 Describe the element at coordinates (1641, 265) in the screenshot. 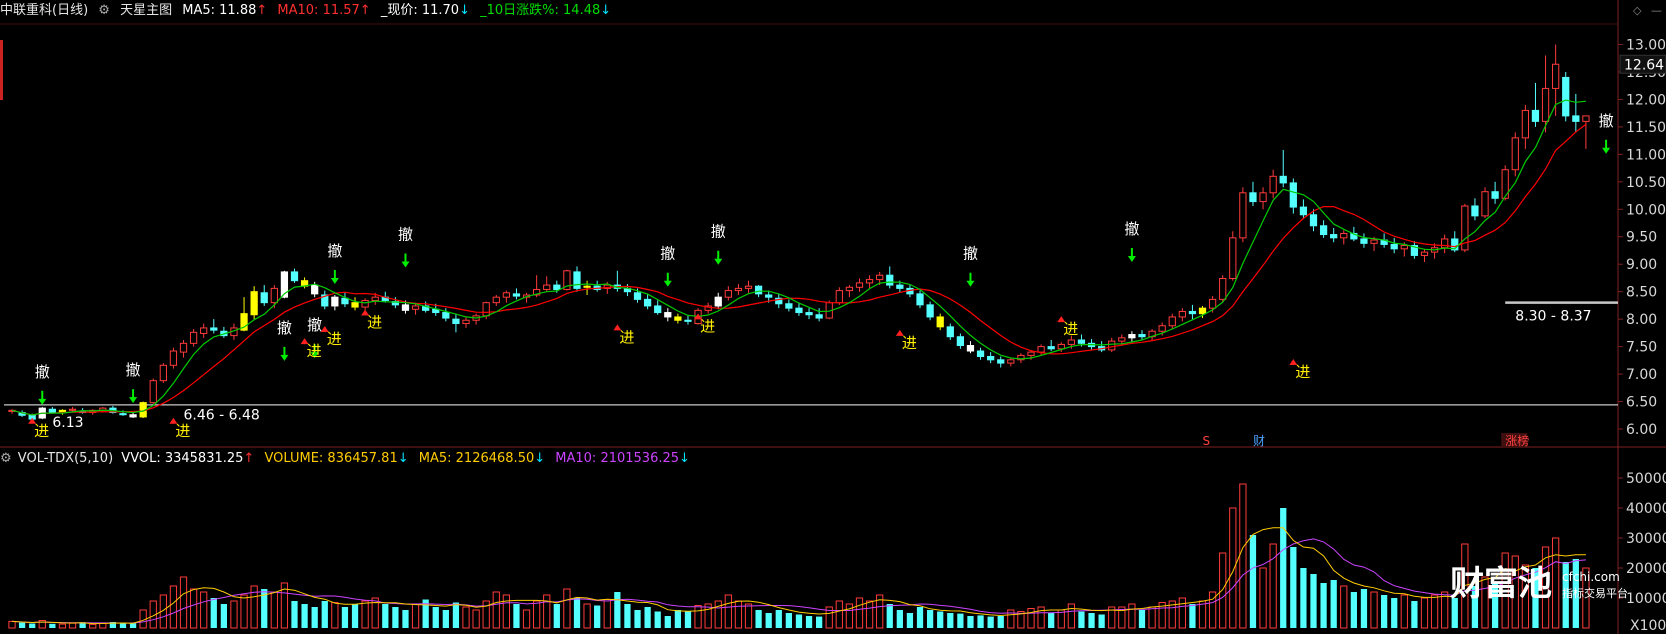

I see `price-tick-label: 9.00` at that location.